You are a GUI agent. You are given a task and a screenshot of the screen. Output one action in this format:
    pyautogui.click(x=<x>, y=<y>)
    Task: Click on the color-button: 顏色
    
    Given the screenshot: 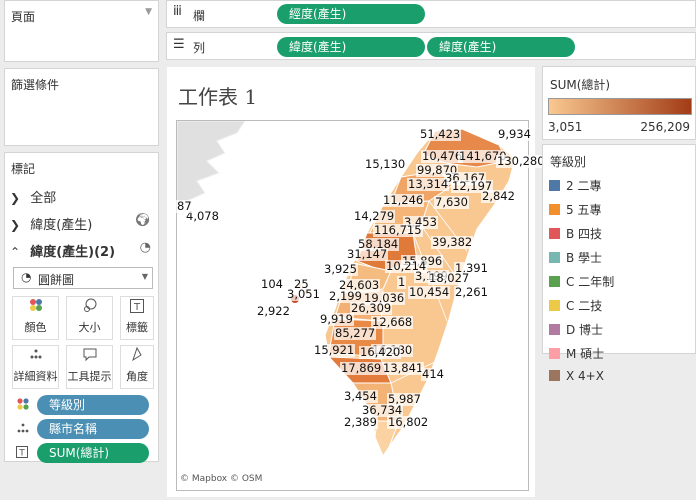 What is the action you would take?
    pyautogui.click(x=35, y=318)
    